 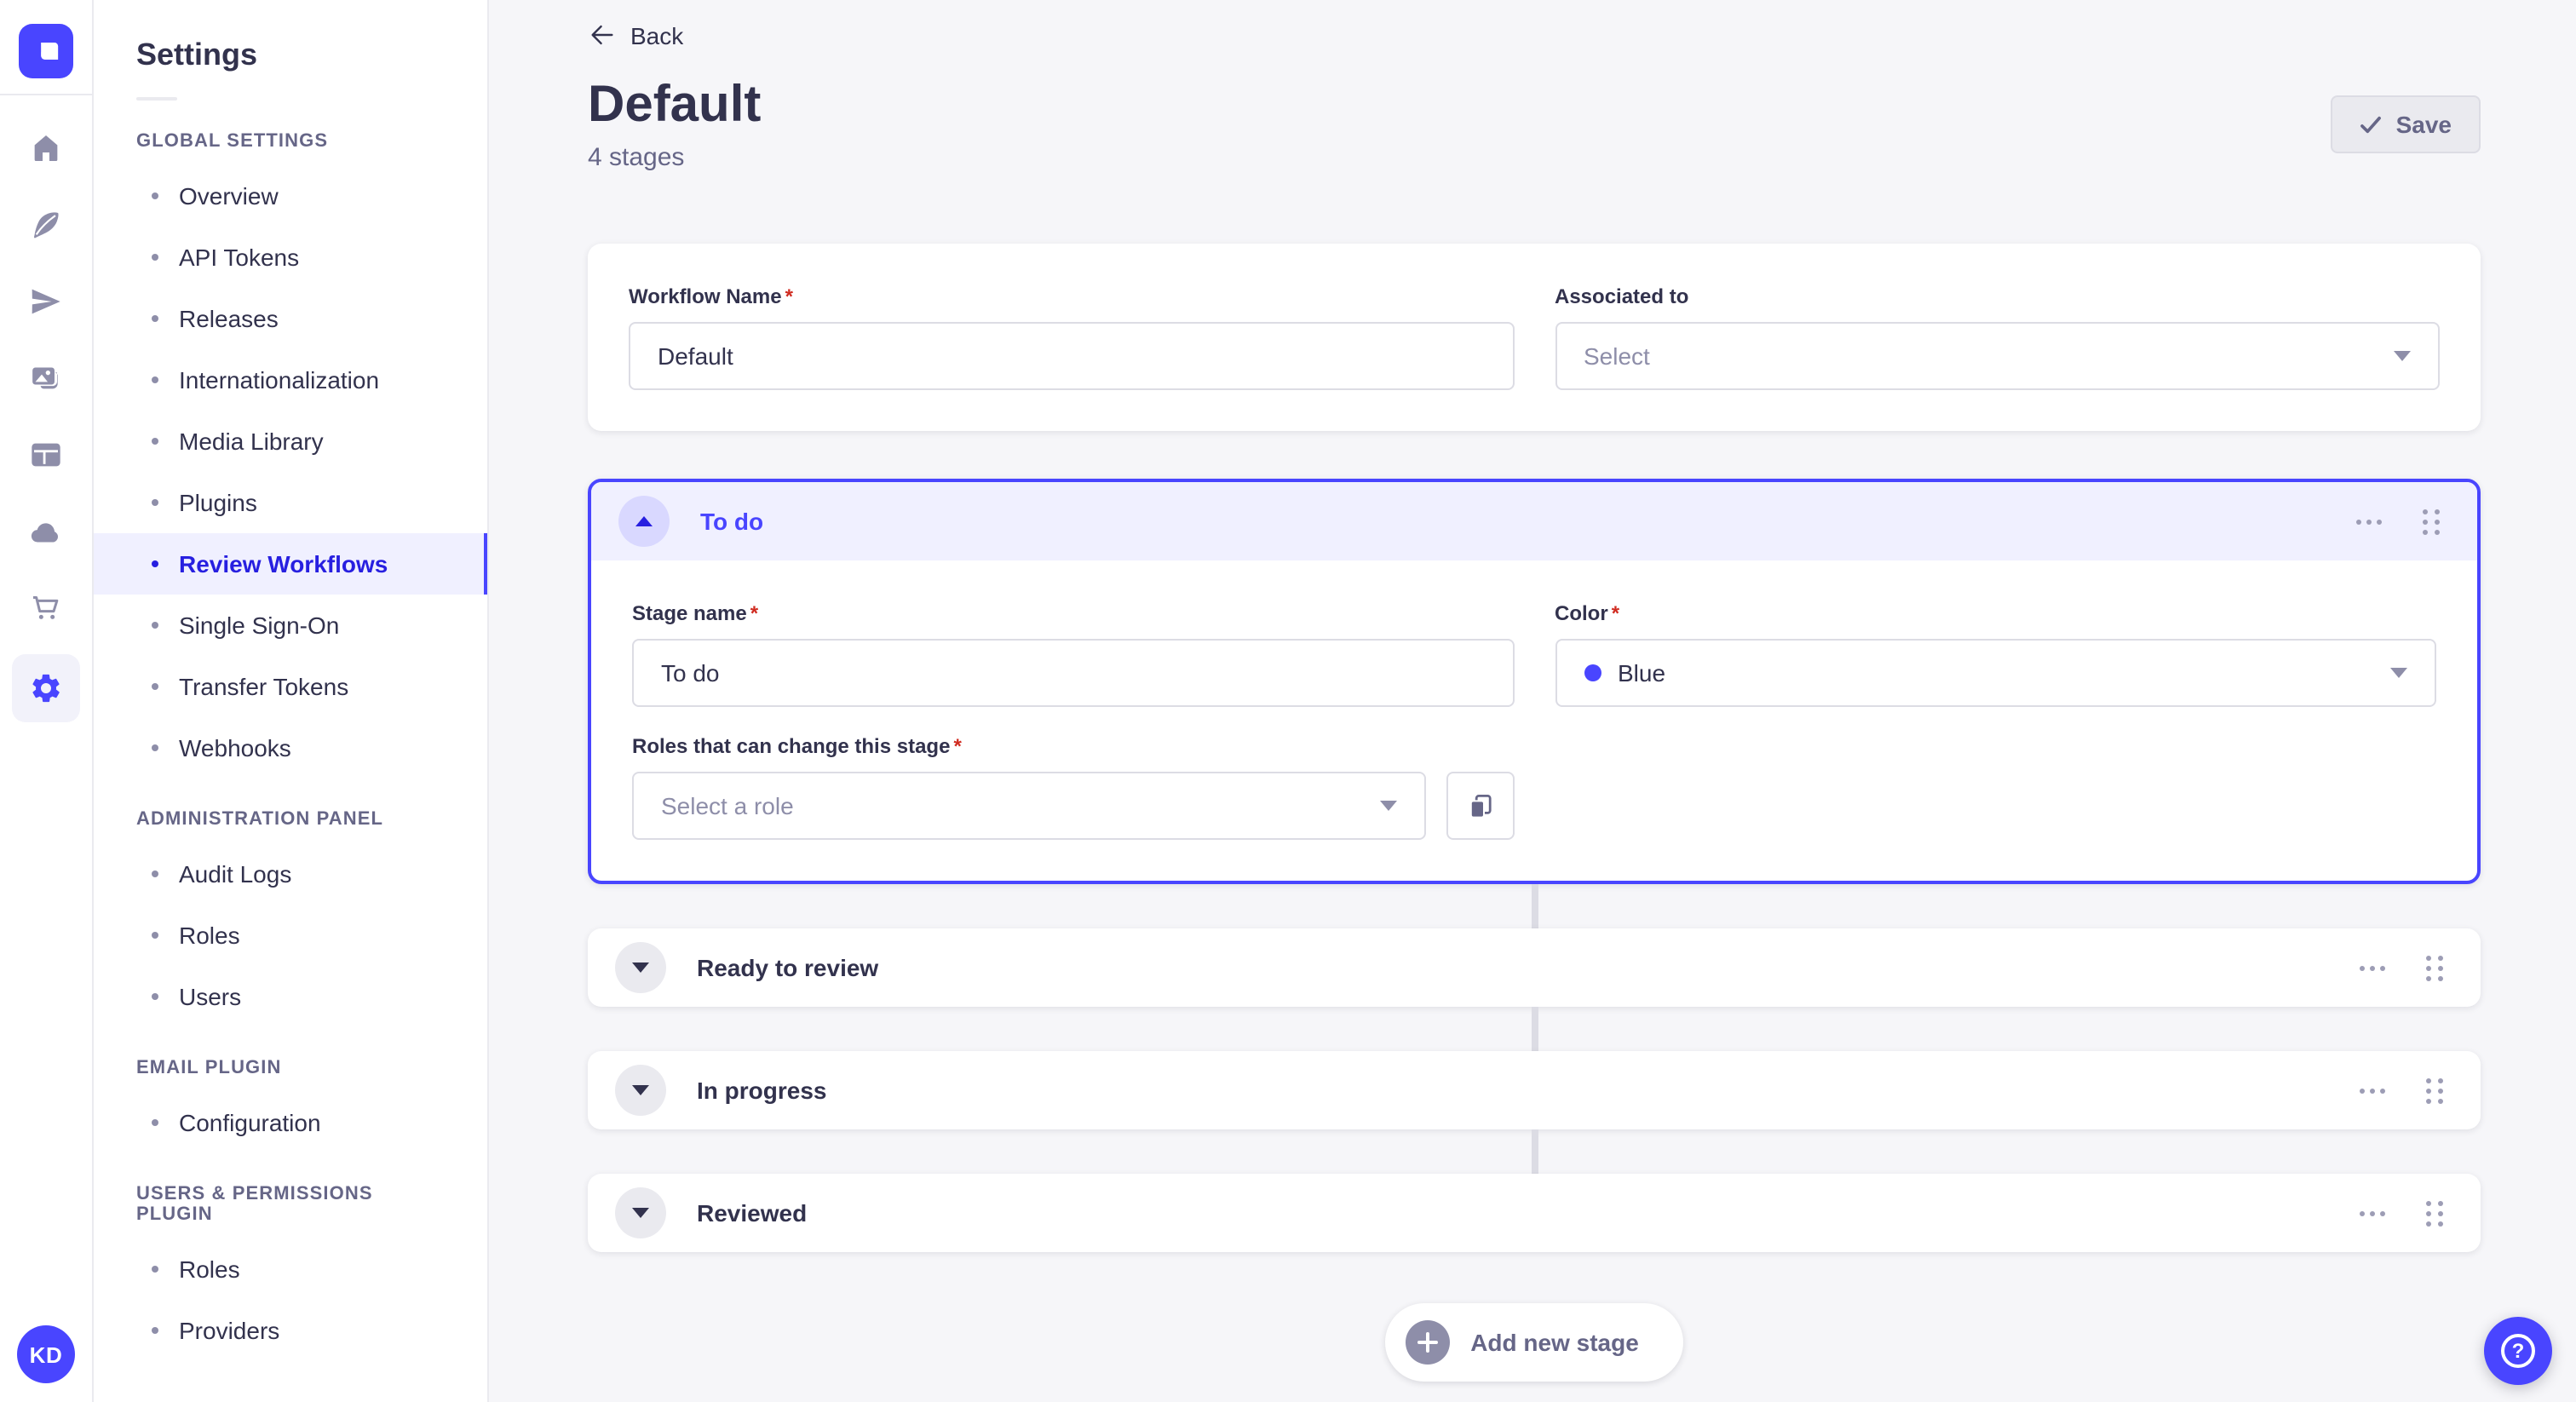 I want to click on add-new-stage-button: Add new stage, so click(x=1534, y=1342).